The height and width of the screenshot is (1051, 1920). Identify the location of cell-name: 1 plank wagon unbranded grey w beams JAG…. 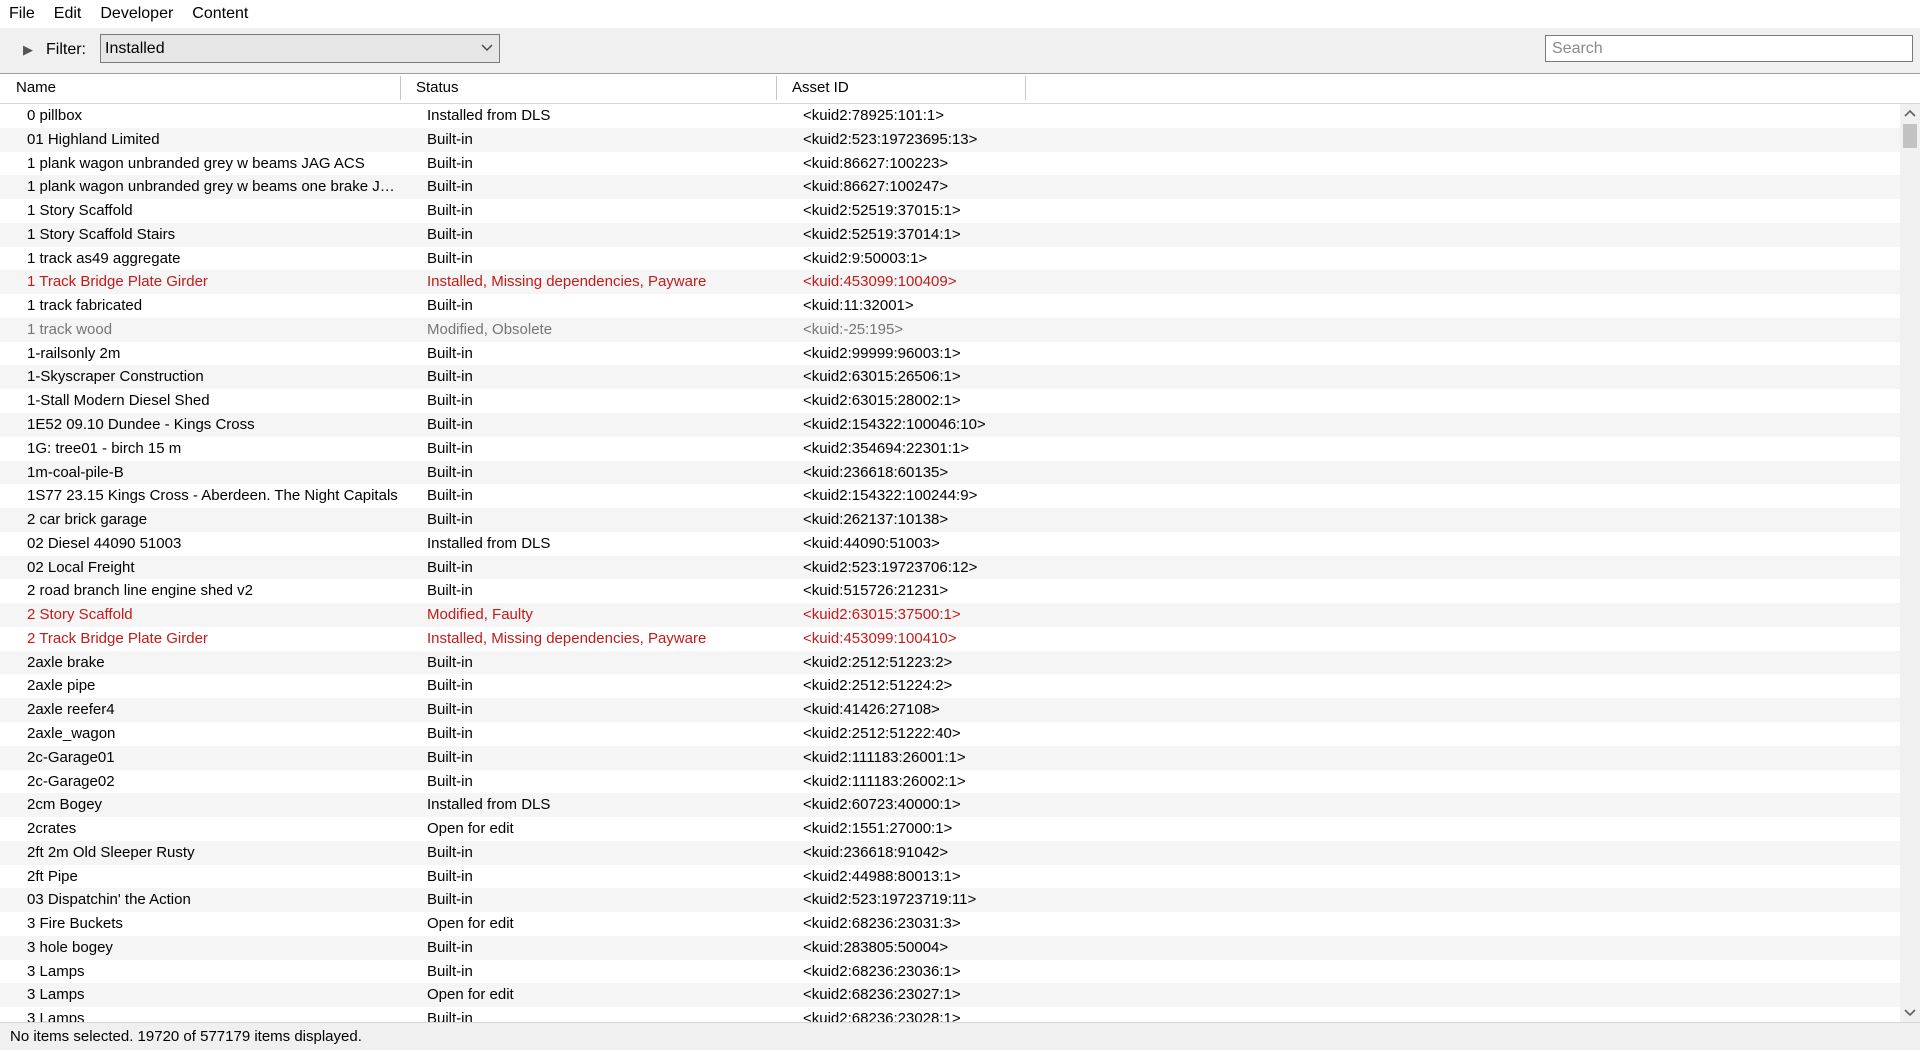
(196, 163).